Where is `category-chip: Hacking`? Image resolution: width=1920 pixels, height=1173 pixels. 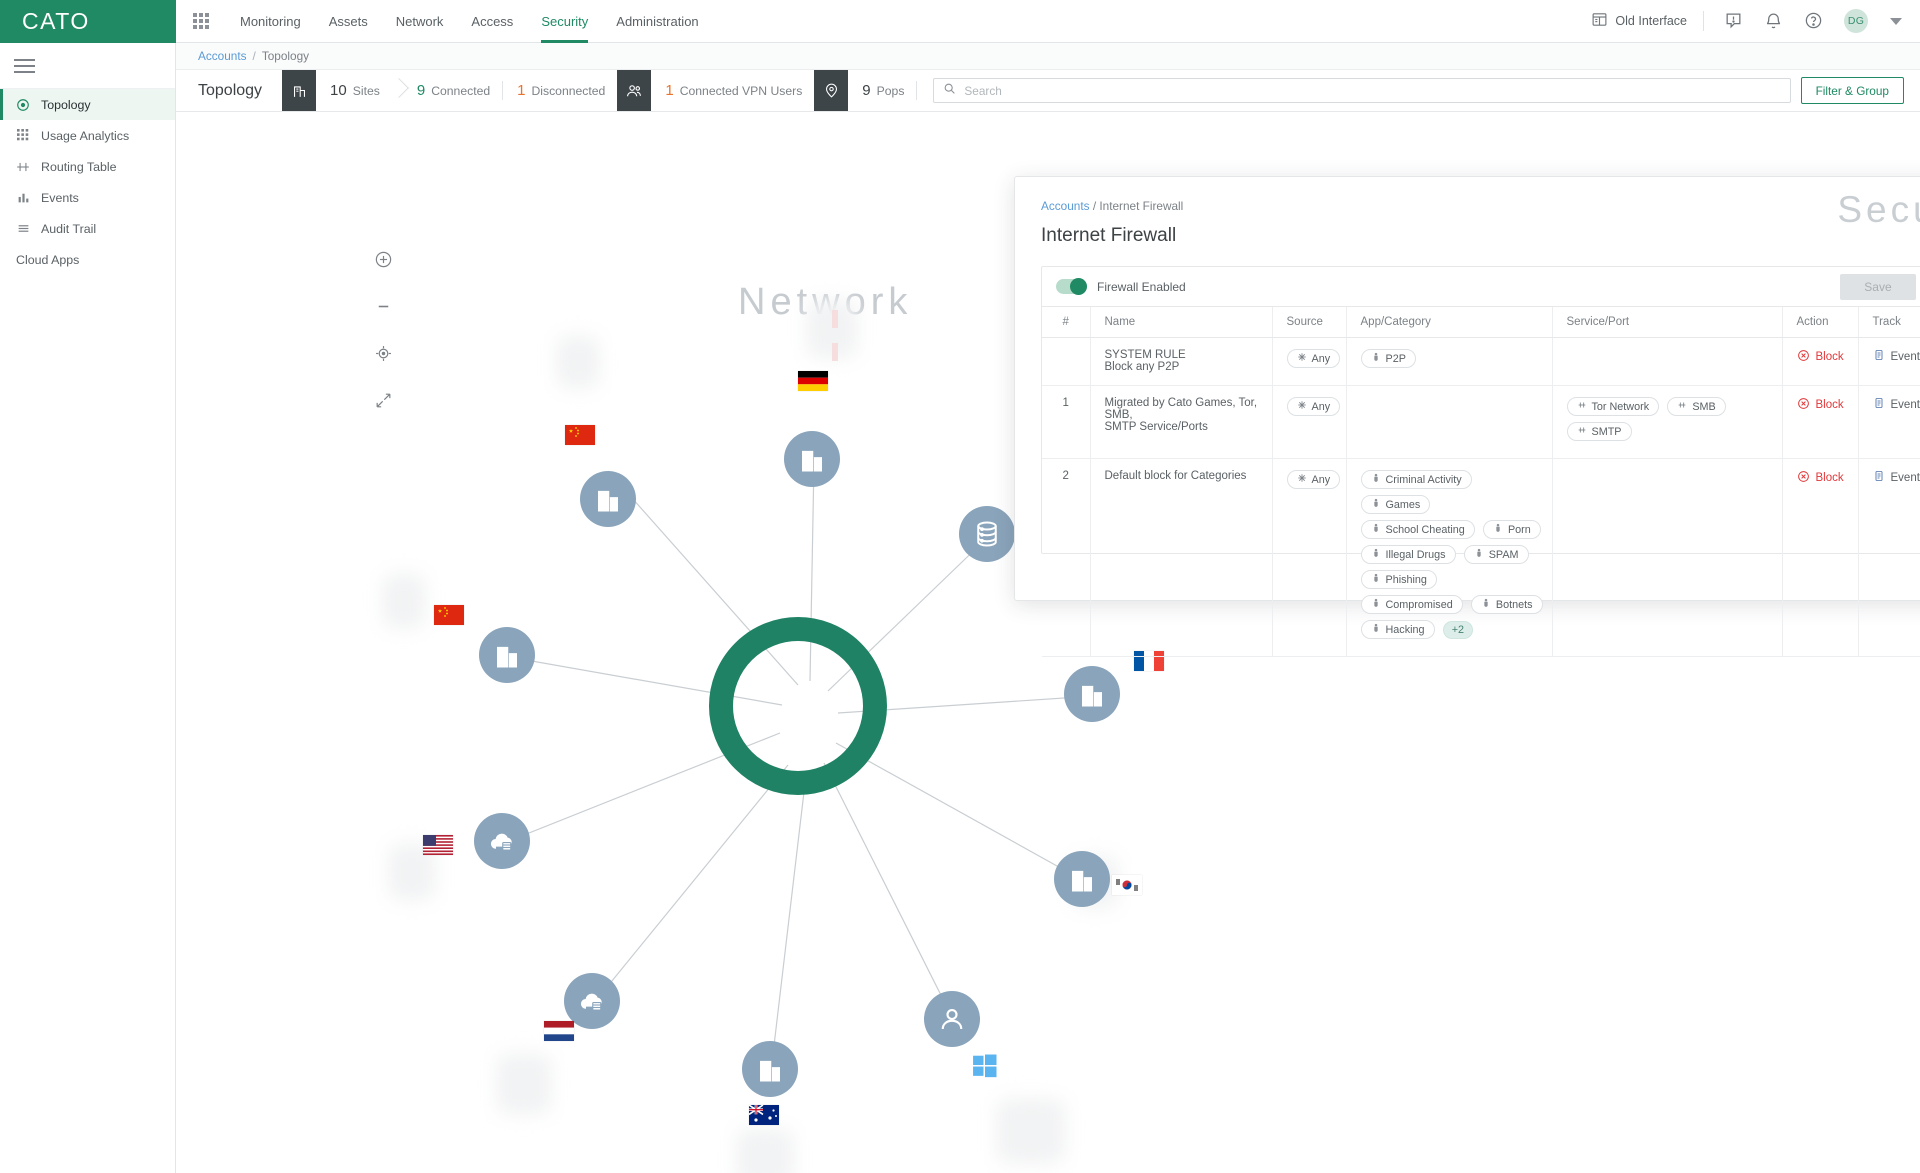
category-chip: Hacking is located at coordinates (1397, 629).